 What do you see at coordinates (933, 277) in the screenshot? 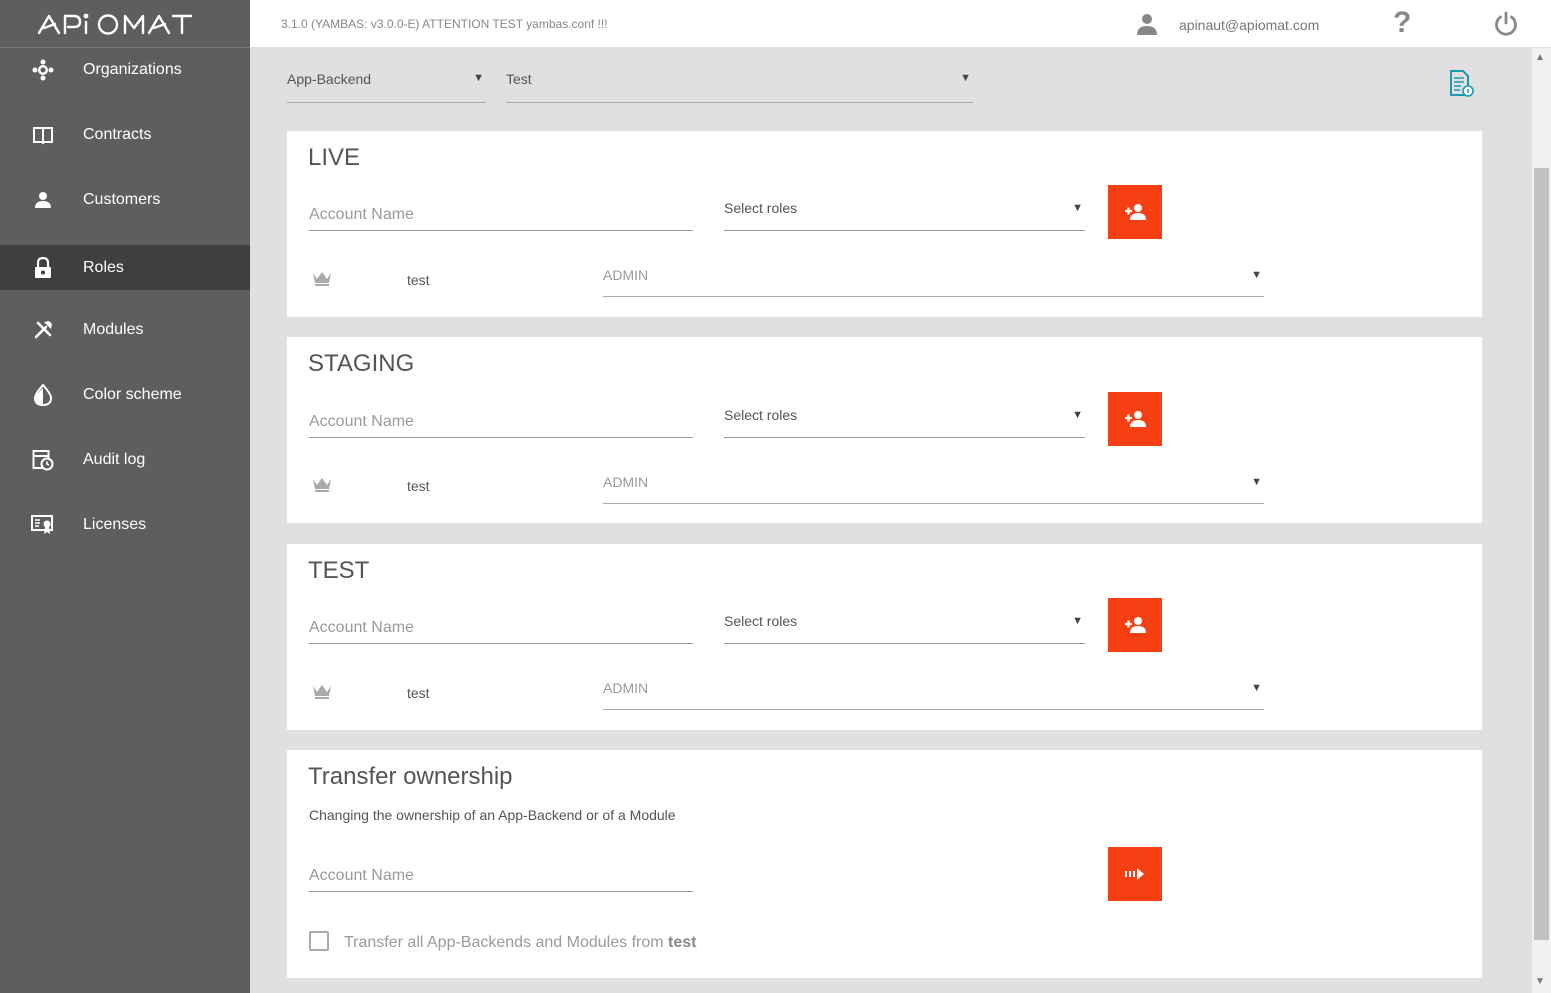
I see `live-member-role-select: ADMIN ▼` at bounding box center [933, 277].